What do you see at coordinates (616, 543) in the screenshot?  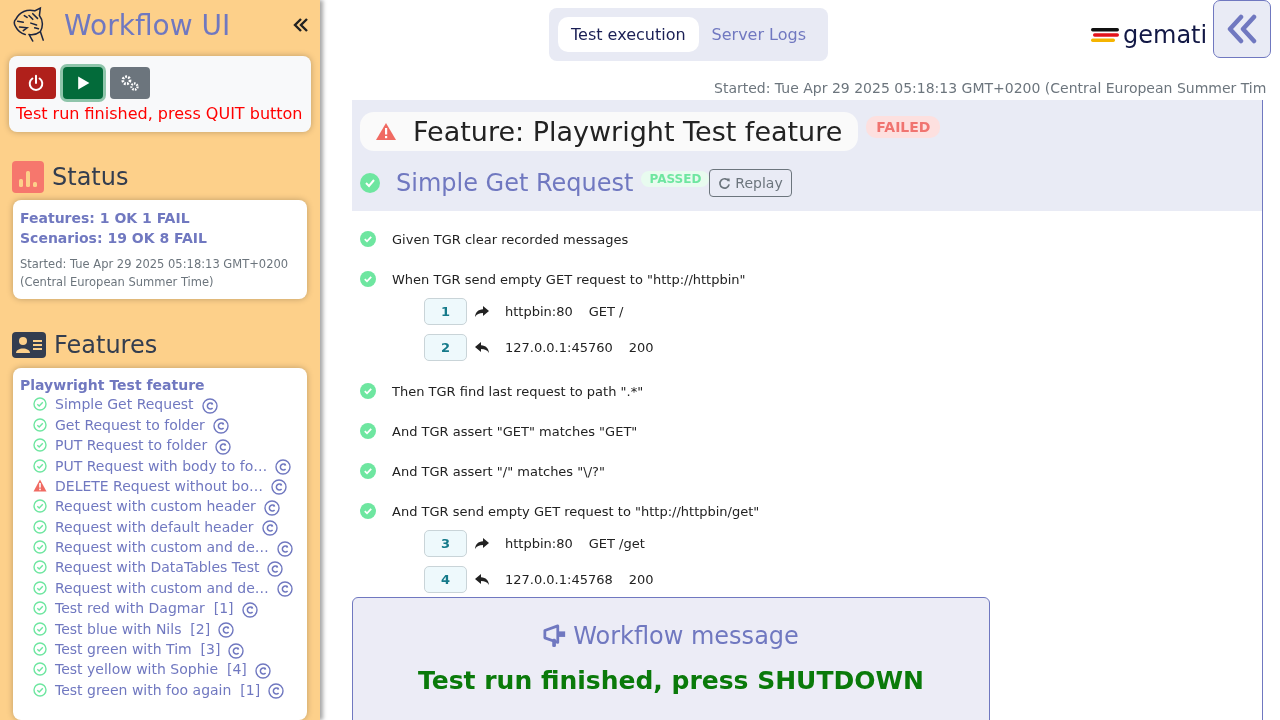 I see `message-info: GET /get` at bounding box center [616, 543].